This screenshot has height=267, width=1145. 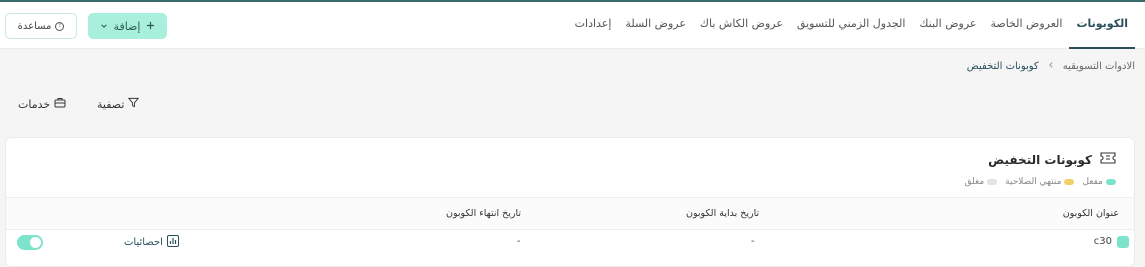 I want to click on tab-cart-offers: عروض السلة, so click(x=655, y=25).